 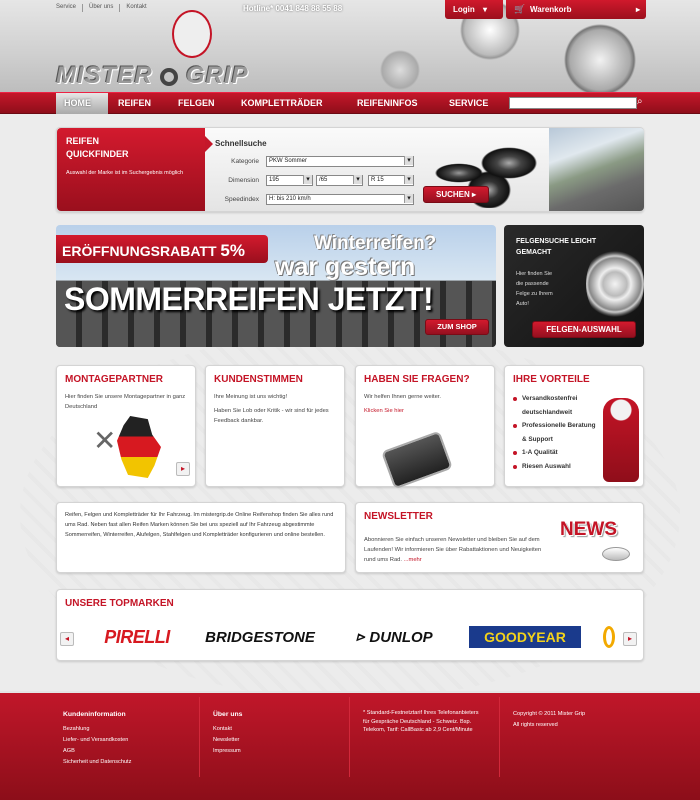 I want to click on brands-prev-button: ◂, so click(x=67, y=639).